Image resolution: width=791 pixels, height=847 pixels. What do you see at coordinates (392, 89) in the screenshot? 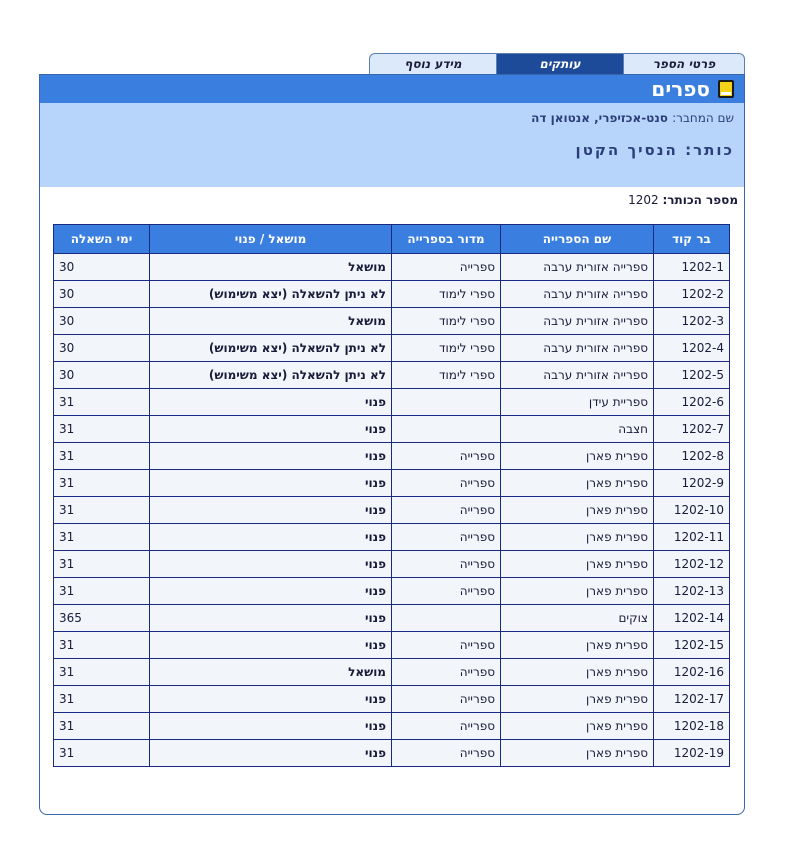
I see `panel-header: ספרים` at bounding box center [392, 89].